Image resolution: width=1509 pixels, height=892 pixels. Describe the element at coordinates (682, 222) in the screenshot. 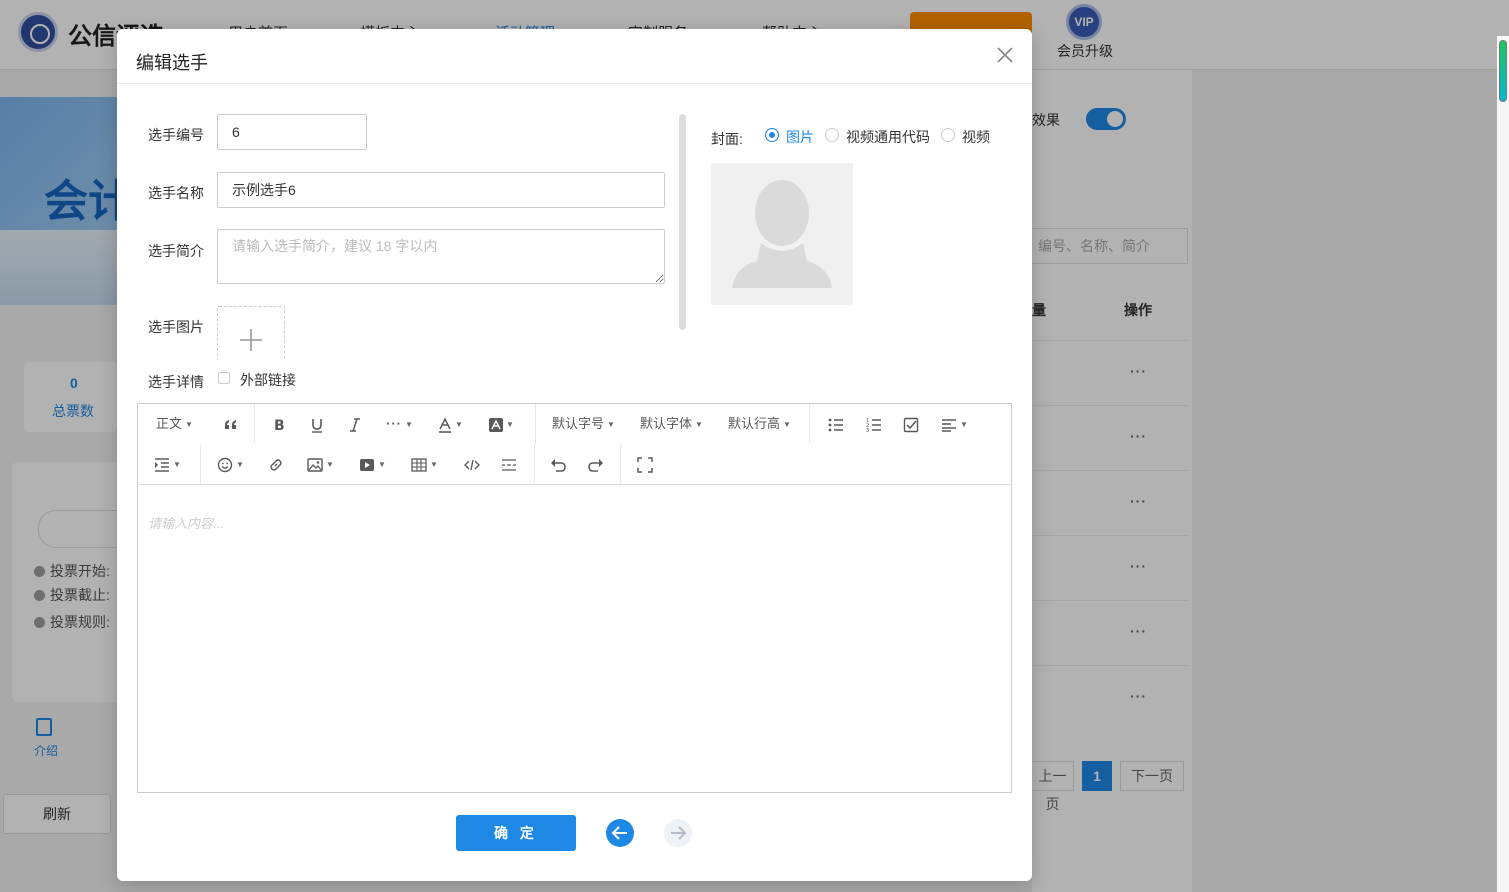

I see `form-scrollbar` at that location.